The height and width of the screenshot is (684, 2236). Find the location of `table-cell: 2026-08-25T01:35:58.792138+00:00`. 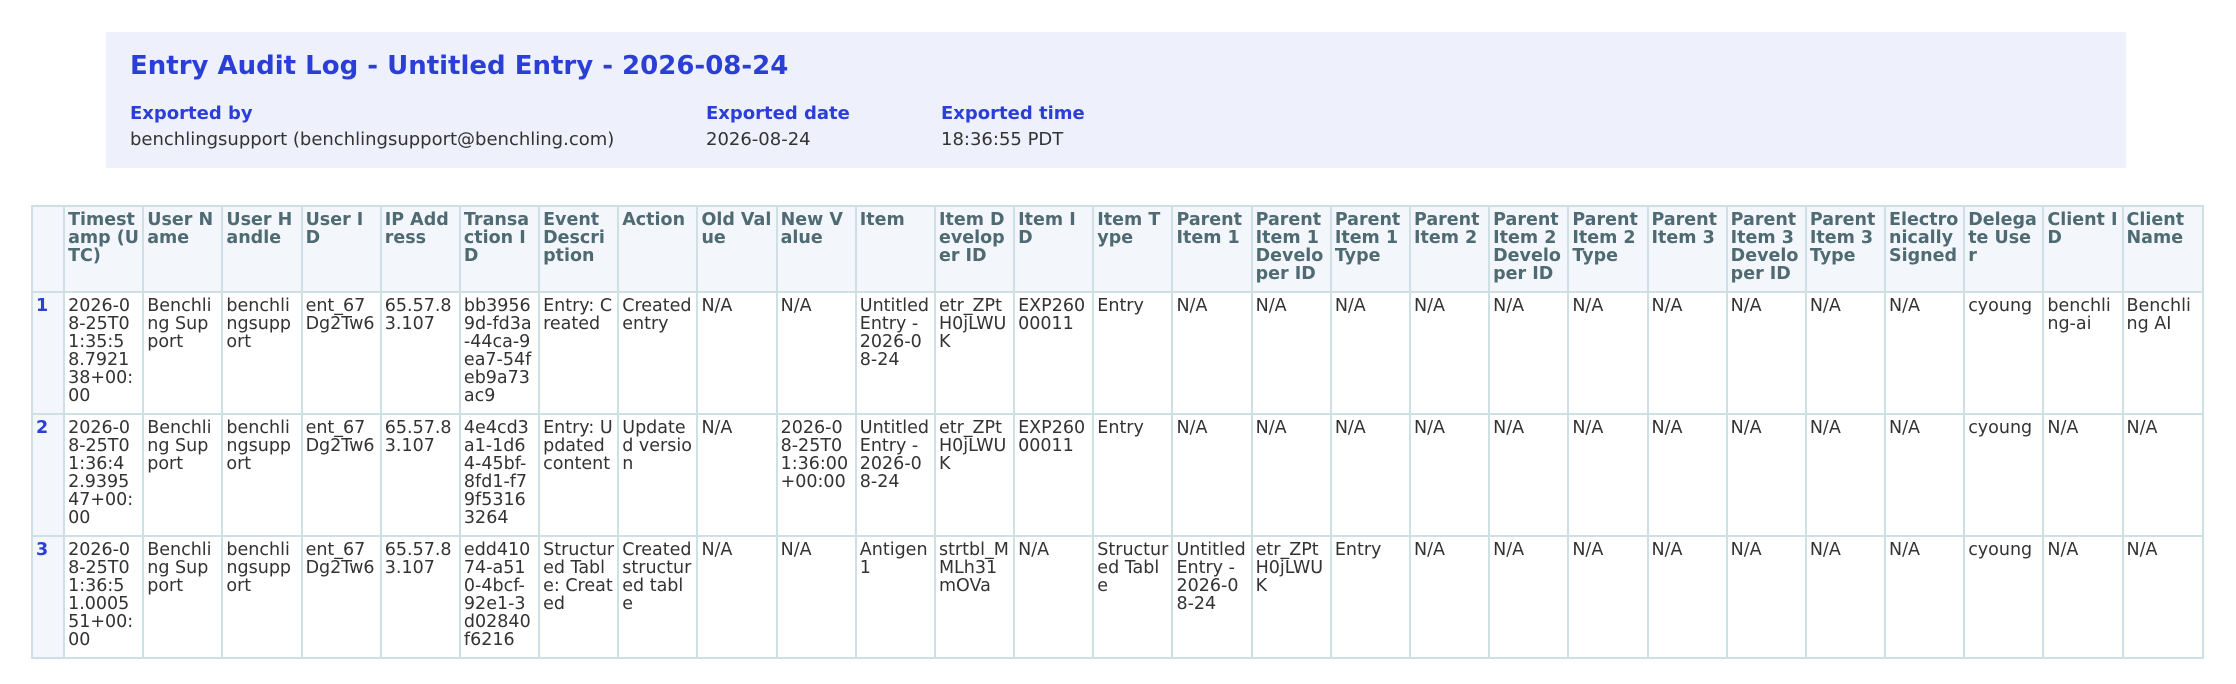

table-cell: 2026-08-25T01:35:58.792138+00:00 is located at coordinates (104, 353).